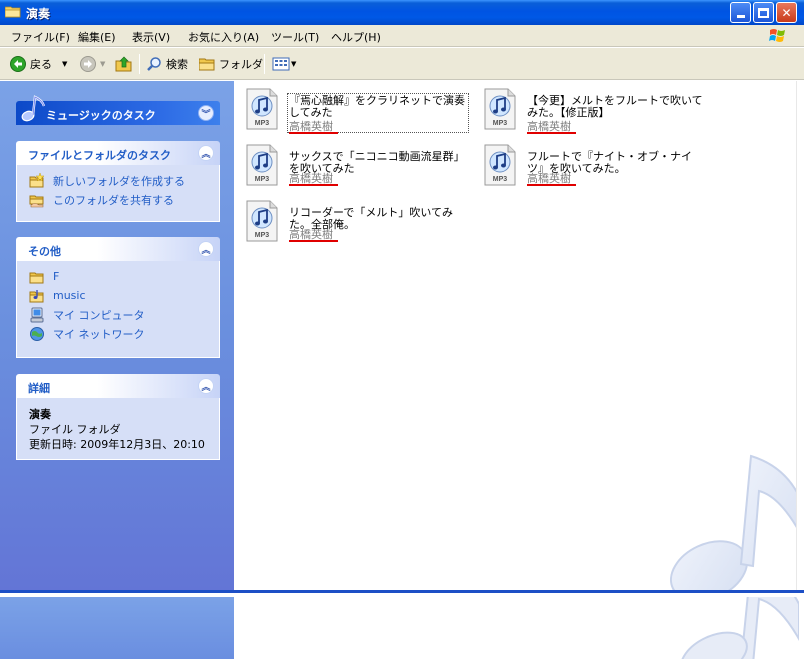 The height and width of the screenshot is (659, 804). Describe the element at coordinates (113, 200) in the screenshot. I see `share-folder-label: このフォルダを共有する` at that location.